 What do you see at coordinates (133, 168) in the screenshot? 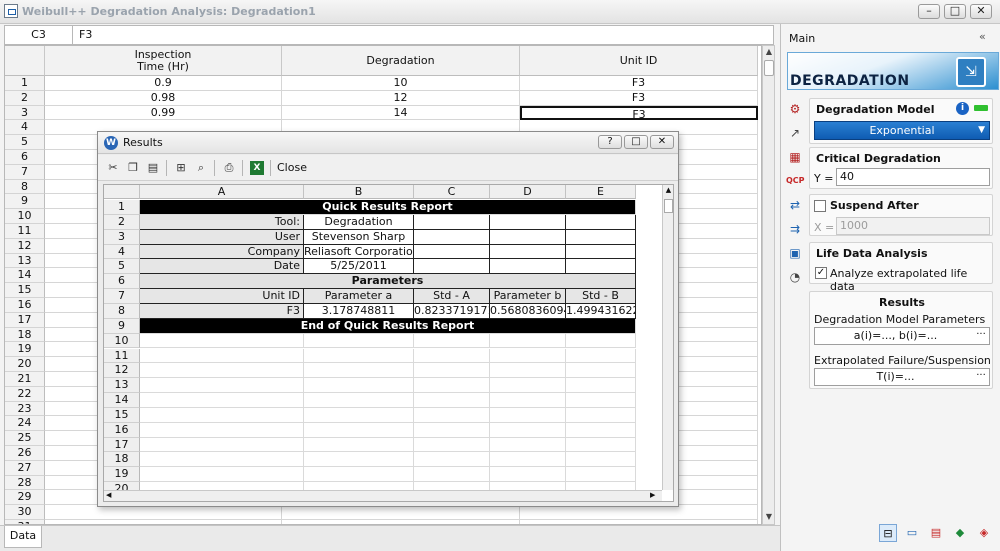
I see `copy-icon: ❐` at bounding box center [133, 168].